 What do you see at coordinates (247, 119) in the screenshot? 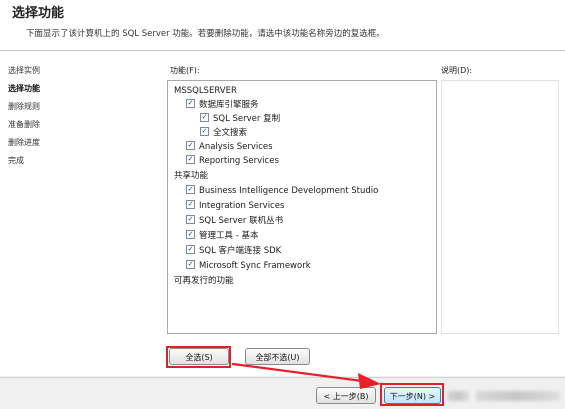
I see `tree-label: SQL Server 复制` at bounding box center [247, 119].